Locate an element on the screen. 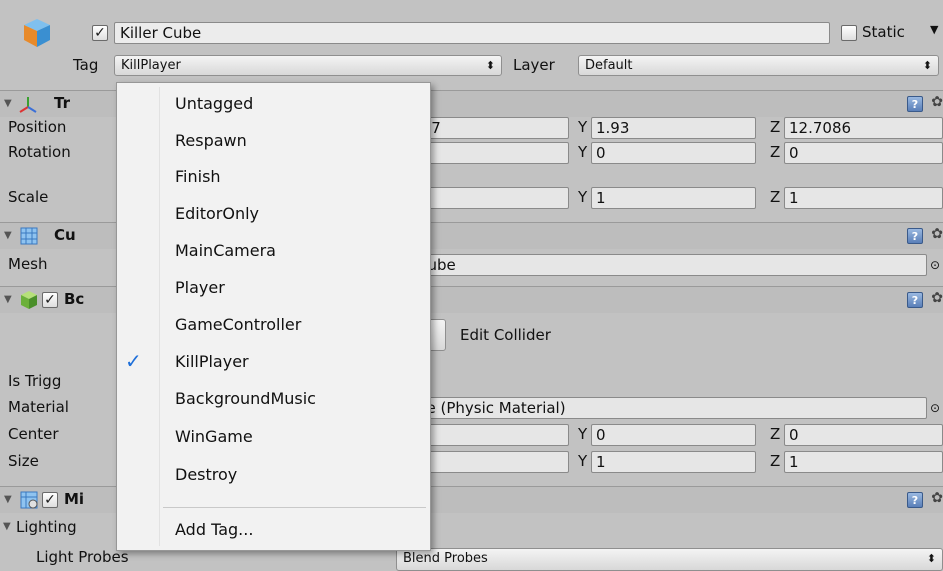  center-label: Center is located at coordinates (33, 434).